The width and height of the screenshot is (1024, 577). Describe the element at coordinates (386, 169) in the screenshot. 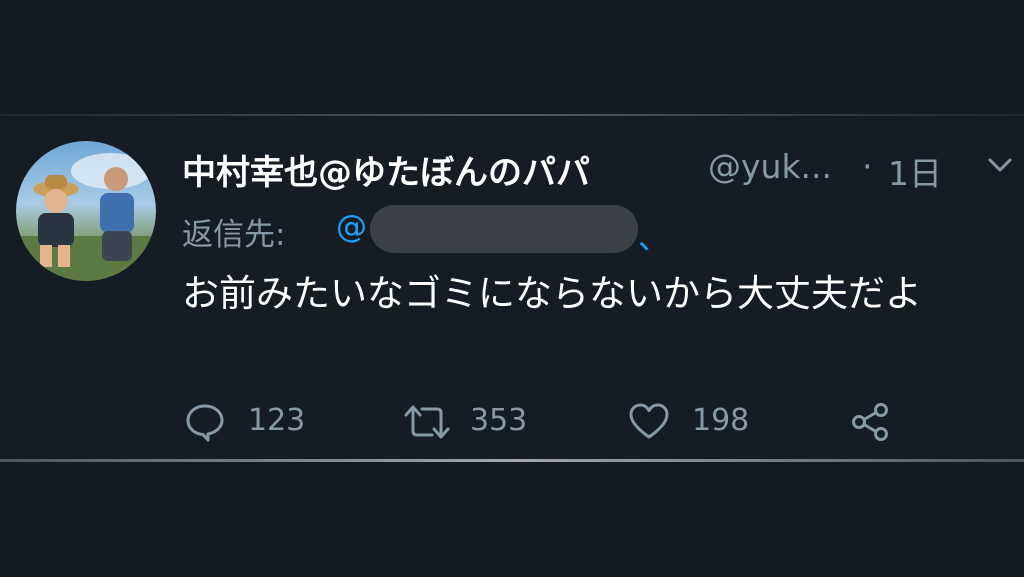

I see `display-name: 中村幸也@ゆたぼんのパパ` at that location.